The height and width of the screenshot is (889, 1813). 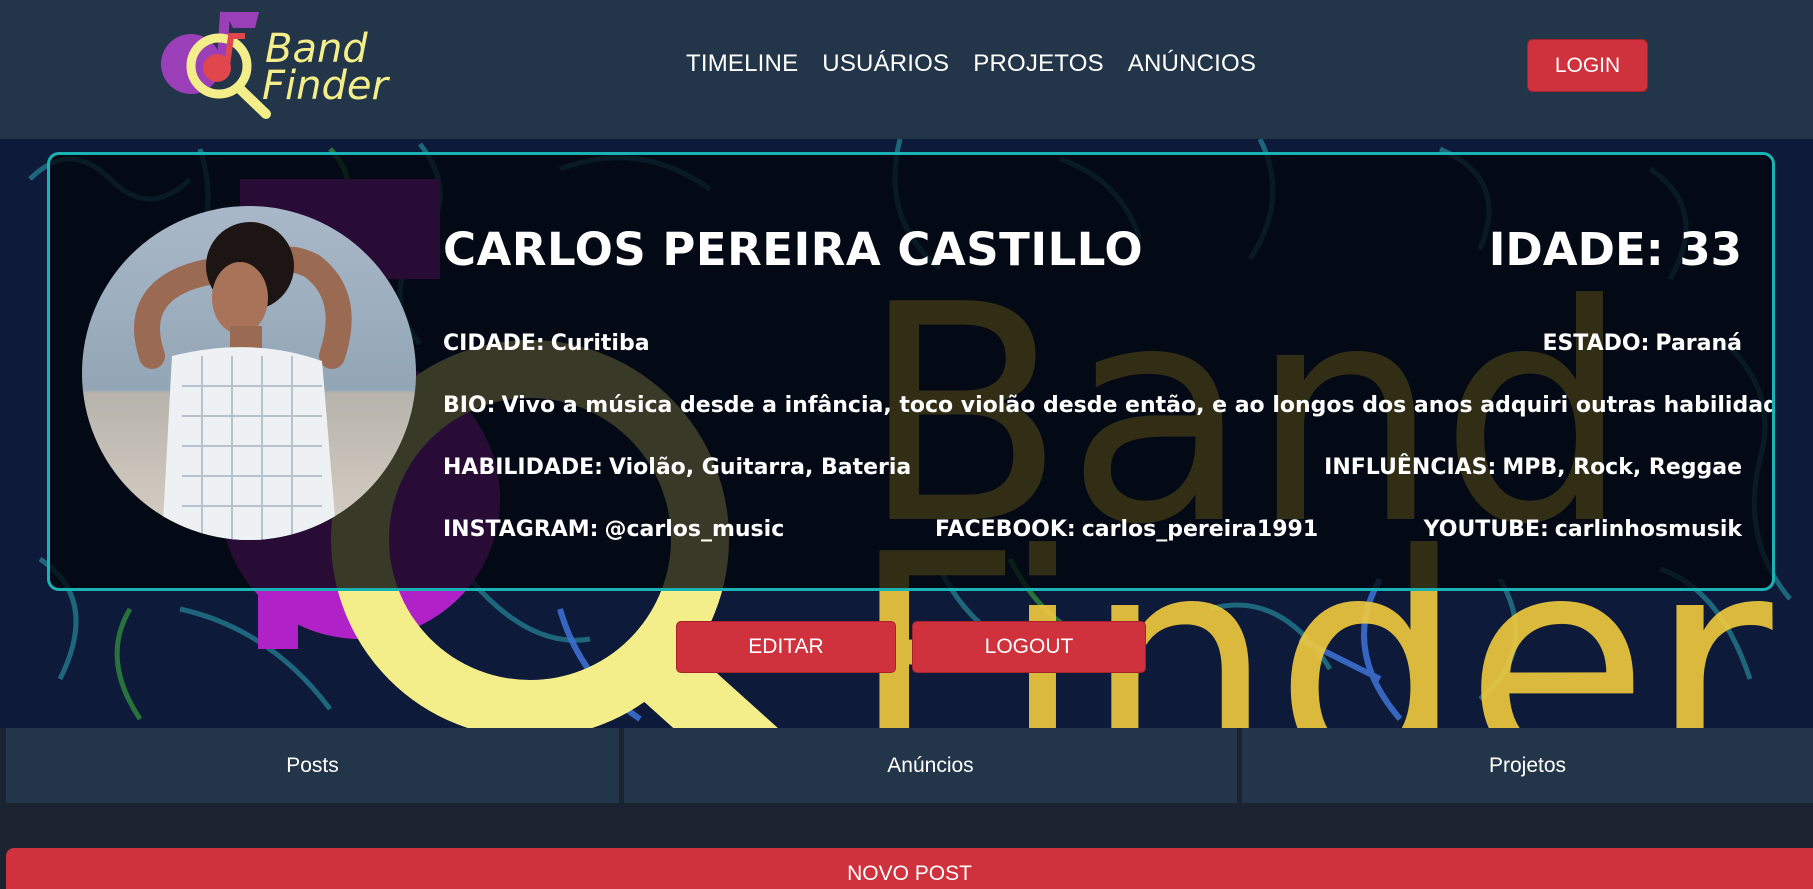 I want to click on new-post-button: NOVO POST, so click(x=909, y=868).